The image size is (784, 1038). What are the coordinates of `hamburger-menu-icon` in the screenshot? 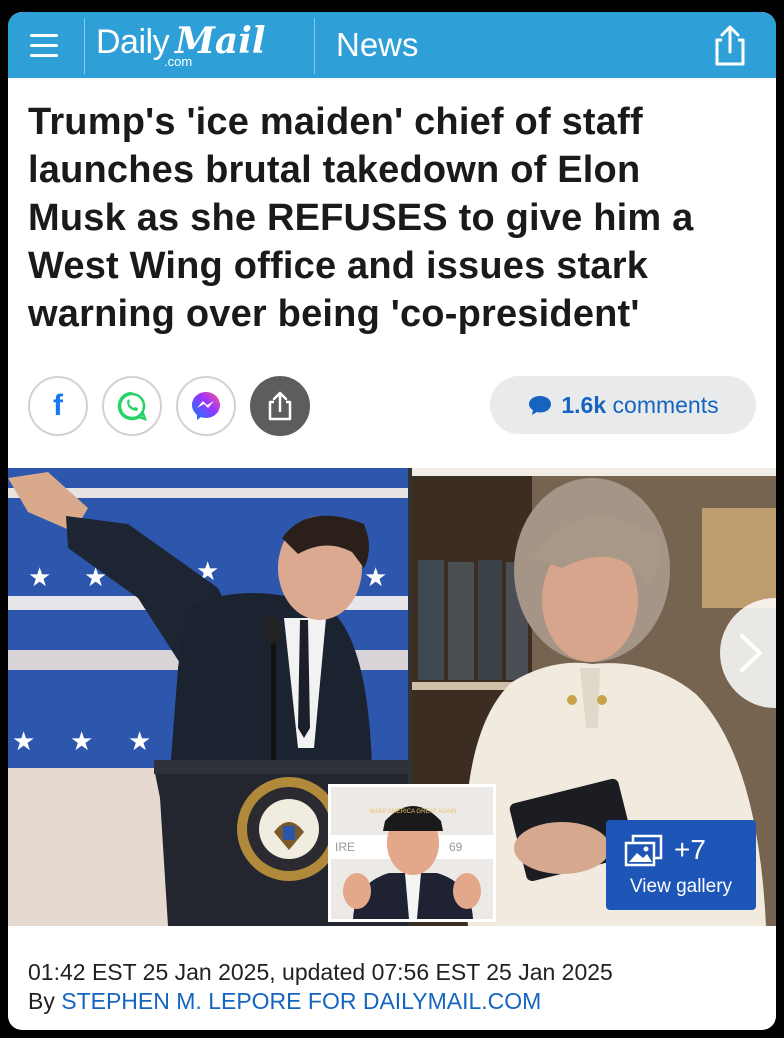 It's located at (50, 45).